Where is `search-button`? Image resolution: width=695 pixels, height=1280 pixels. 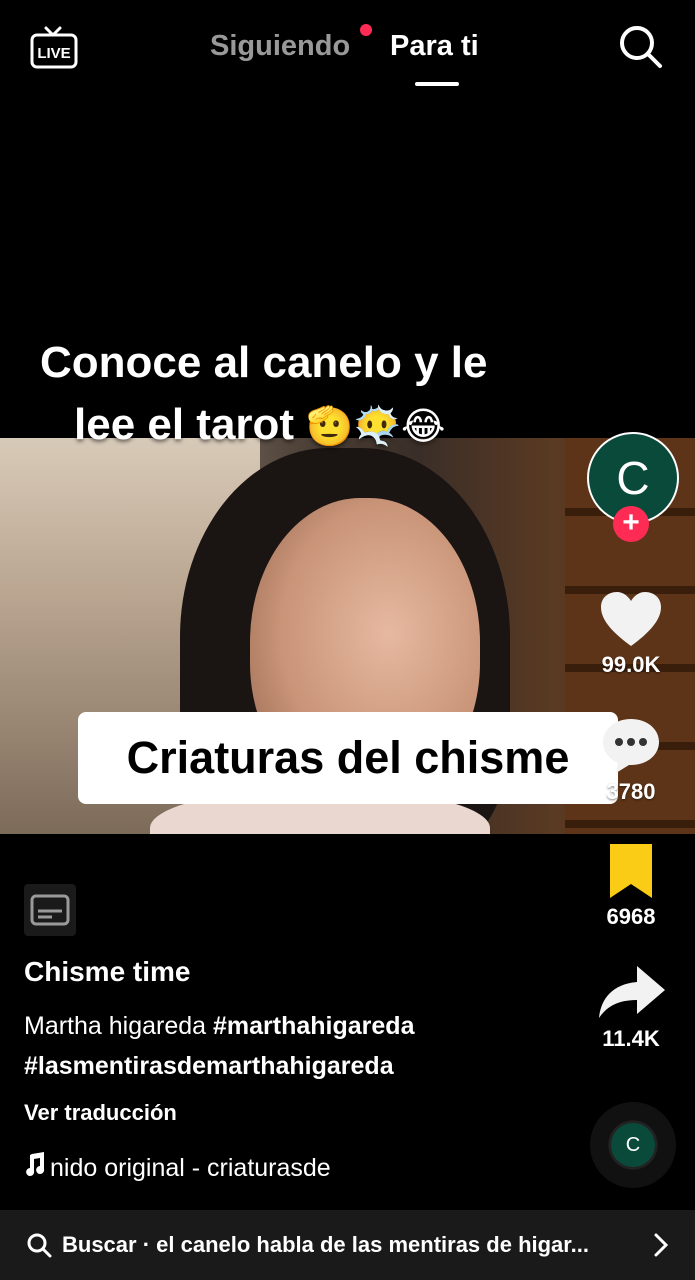 search-button is located at coordinates (641, 47).